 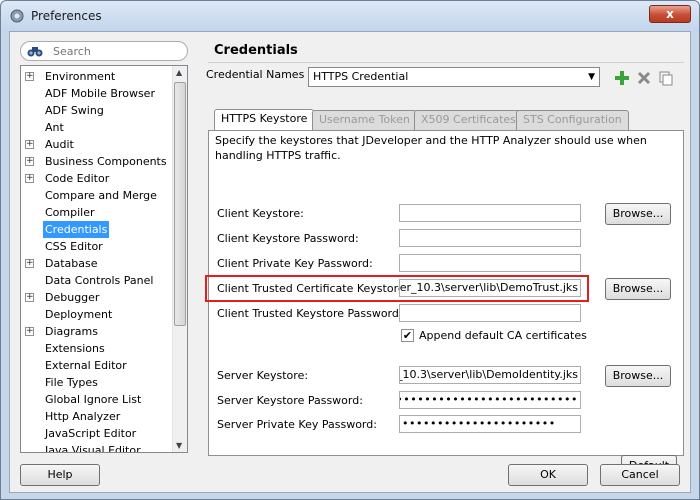 I want to click on tree-item-label: File Types, so click(x=71, y=382).